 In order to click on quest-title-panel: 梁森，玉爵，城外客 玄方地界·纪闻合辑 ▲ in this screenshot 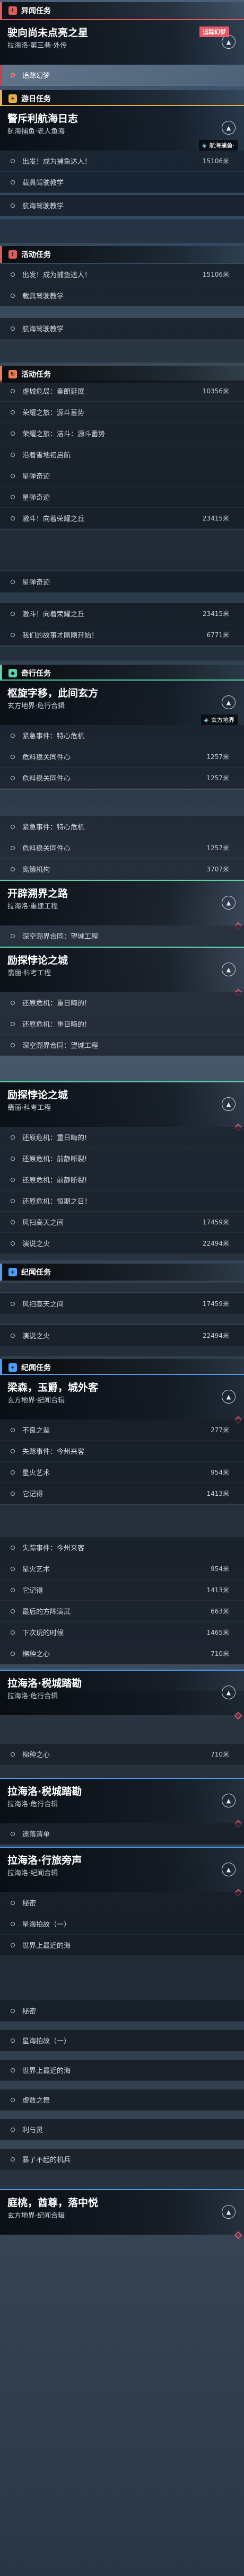, I will do `click(122, 1399)`.